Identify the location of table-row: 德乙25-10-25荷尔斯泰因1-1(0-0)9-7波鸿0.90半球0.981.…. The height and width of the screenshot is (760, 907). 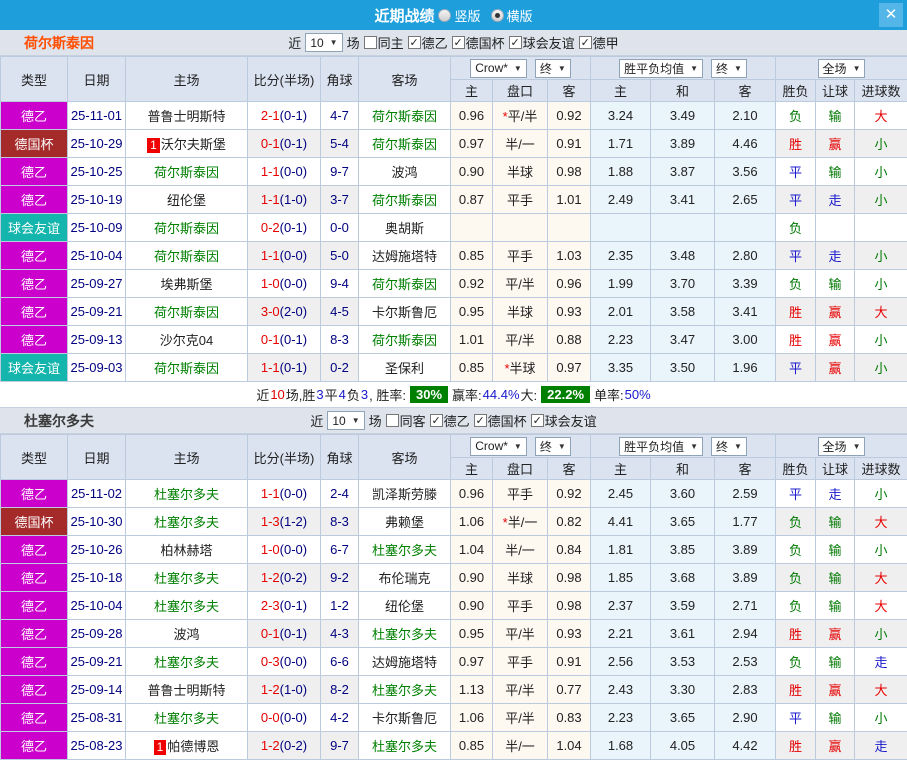
(454, 172).